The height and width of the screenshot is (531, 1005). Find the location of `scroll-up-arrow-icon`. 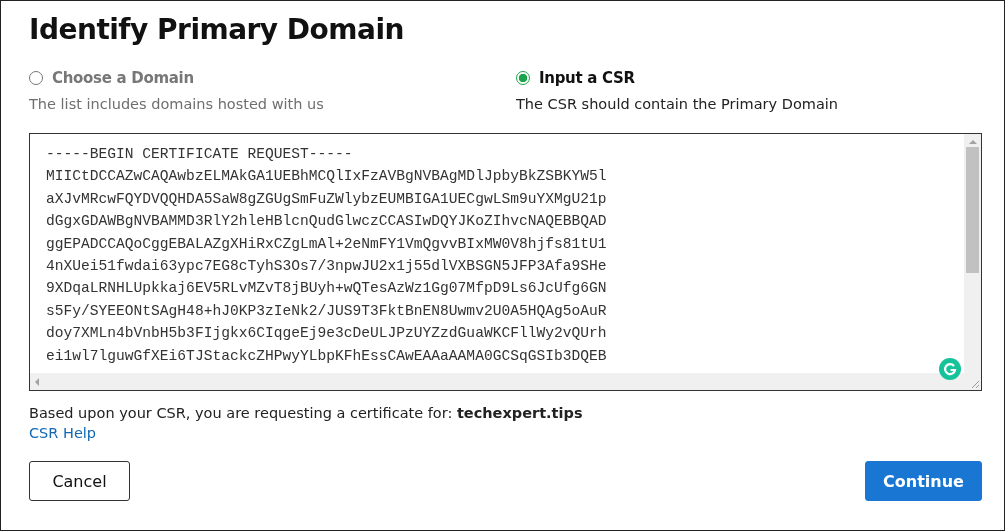

scroll-up-arrow-icon is located at coordinates (972, 142).